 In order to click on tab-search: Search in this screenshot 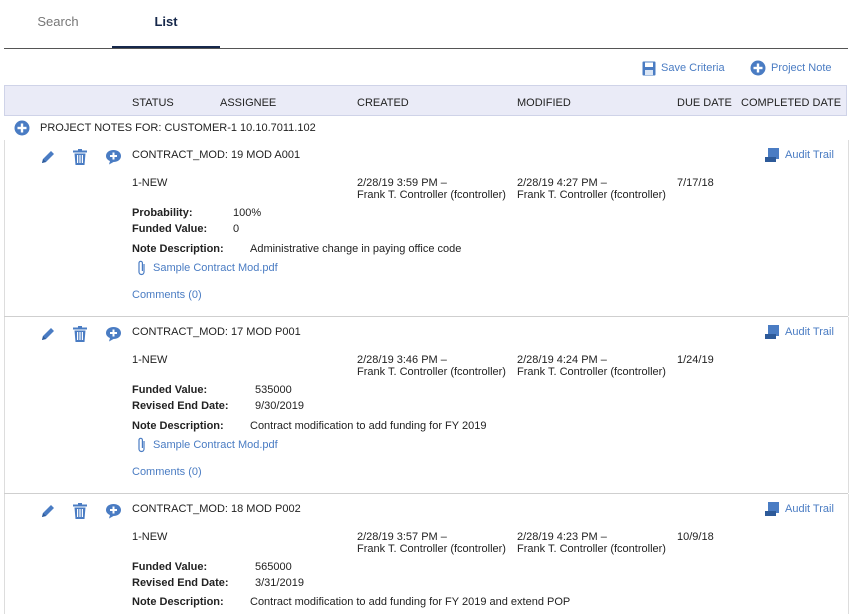, I will do `click(58, 30)`.